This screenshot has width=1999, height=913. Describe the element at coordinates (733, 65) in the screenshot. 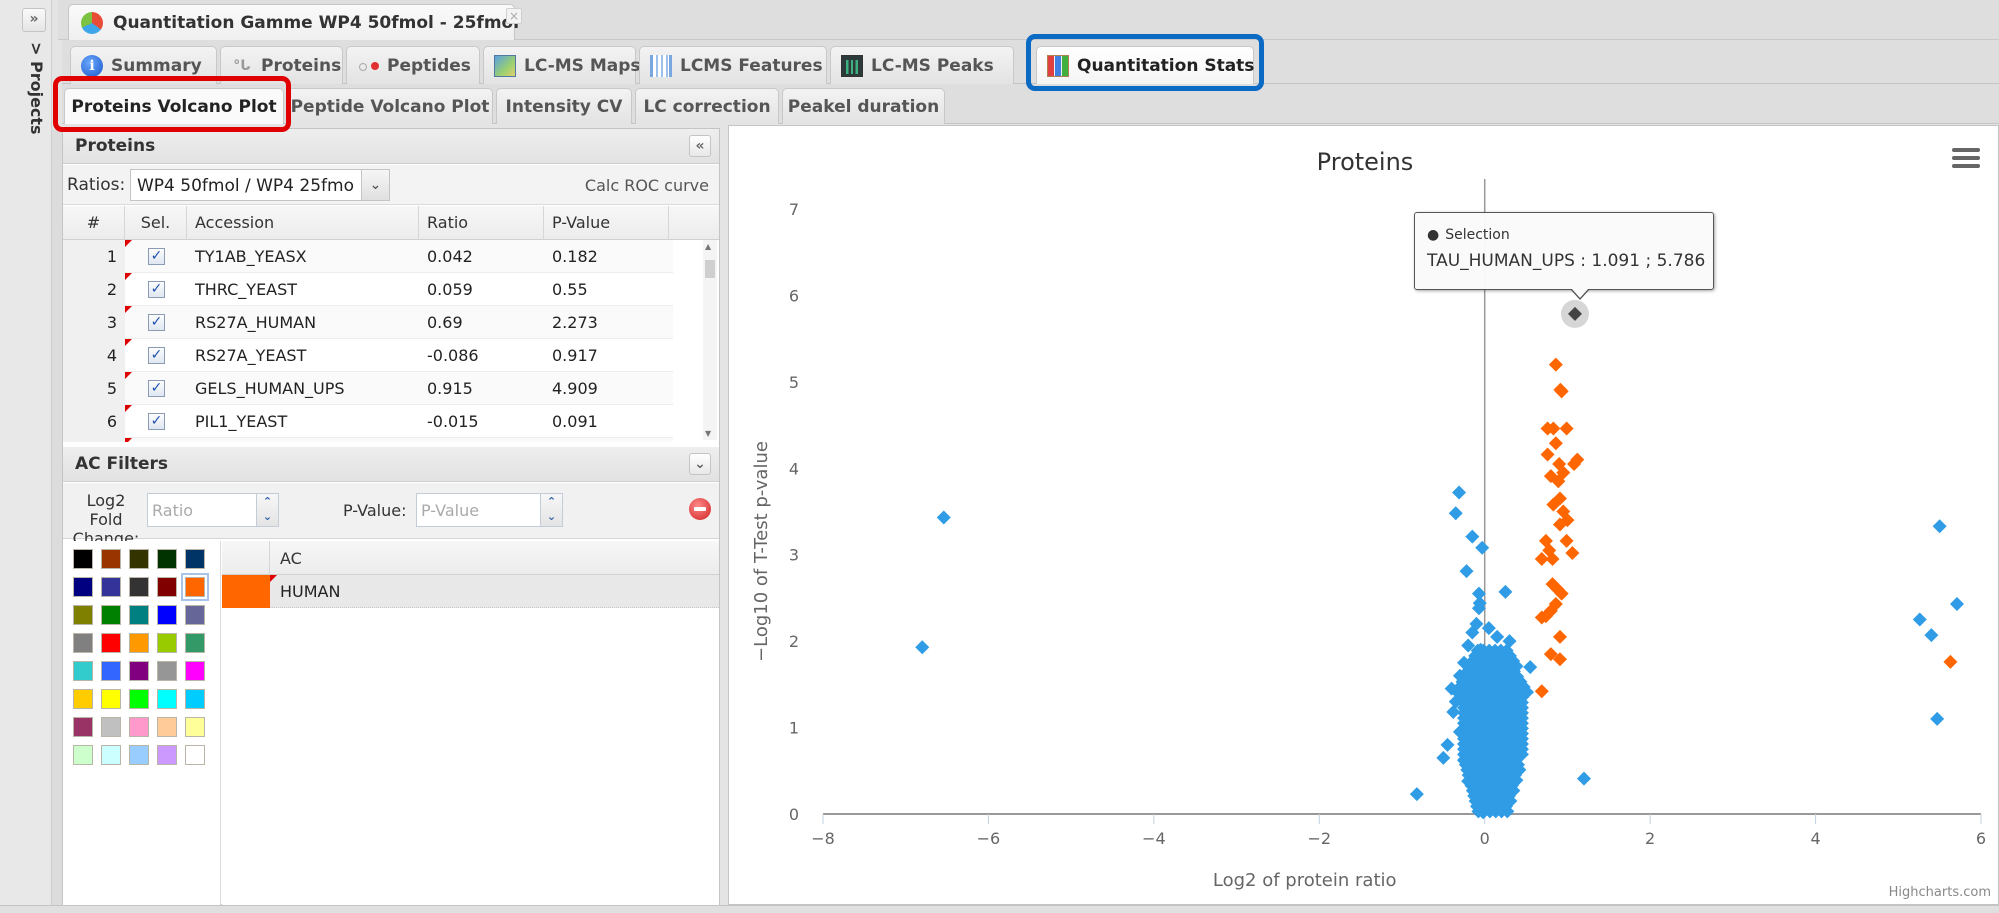

I see `tab-lcms-features: LCMS Features` at that location.